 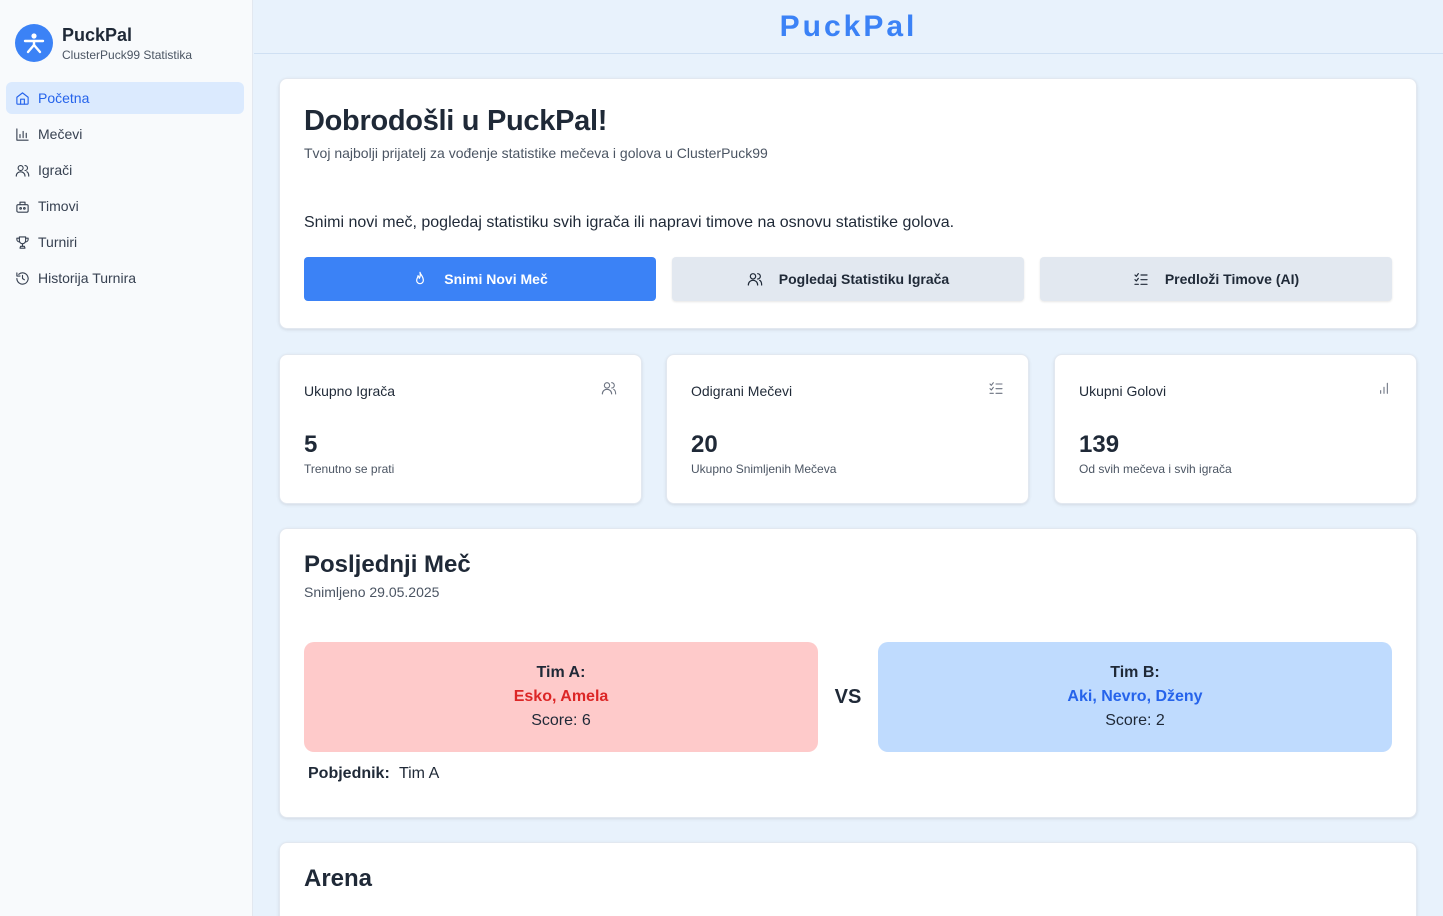 I want to click on team-b-score: Score: 2, so click(x=1135, y=720).